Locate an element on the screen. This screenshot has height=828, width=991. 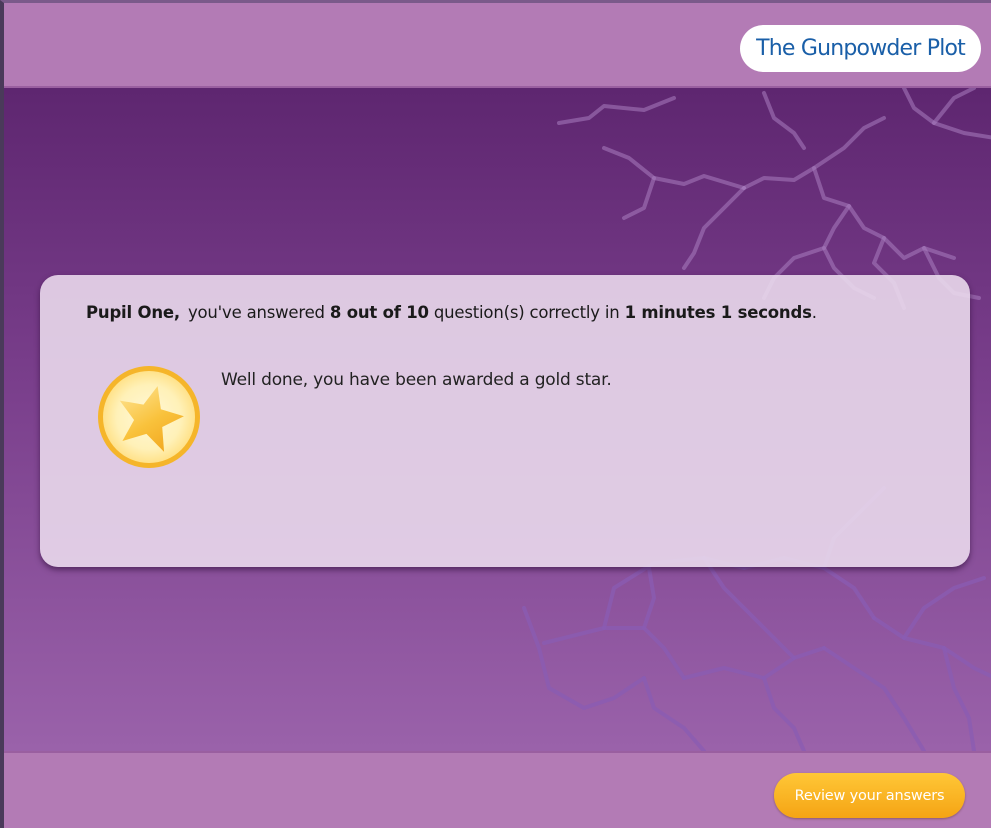
middle-text: question(s) correctly in is located at coordinates (526, 312).